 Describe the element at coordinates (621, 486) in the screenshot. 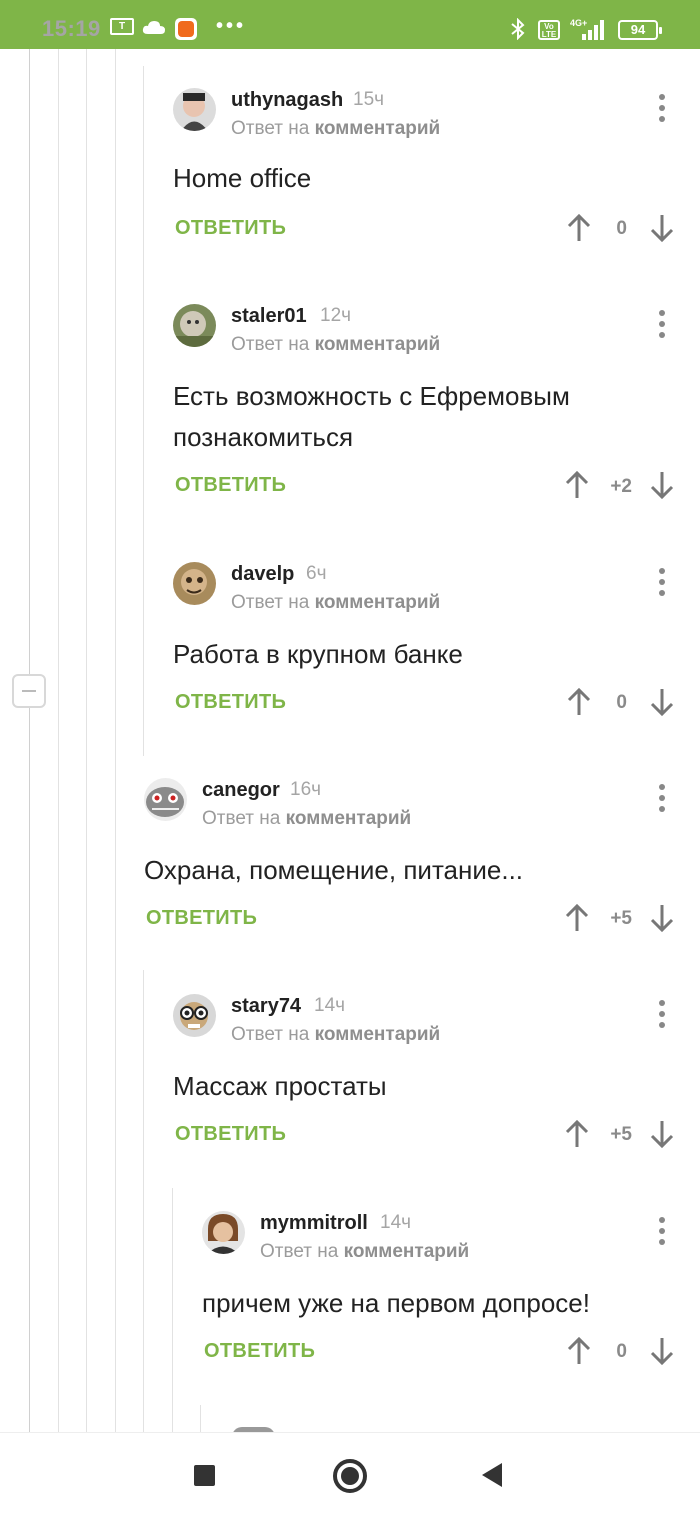

I see `vote-score: +2` at that location.